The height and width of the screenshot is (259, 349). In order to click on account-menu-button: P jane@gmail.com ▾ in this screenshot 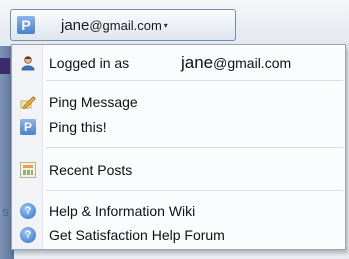, I will do `click(123, 25)`.